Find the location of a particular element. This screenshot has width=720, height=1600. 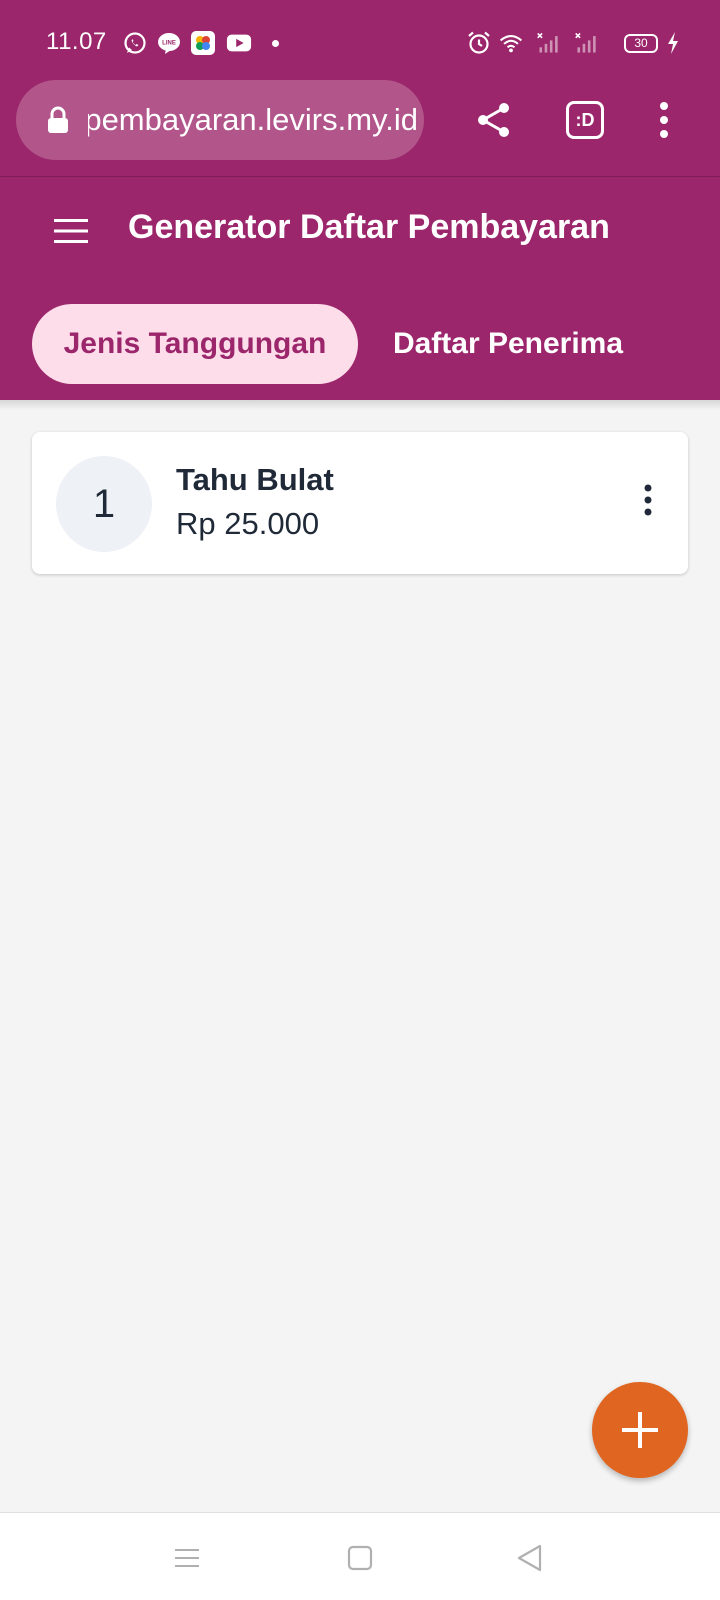

url-bar: pembayaran.levirs.my.id is located at coordinates (220, 120).